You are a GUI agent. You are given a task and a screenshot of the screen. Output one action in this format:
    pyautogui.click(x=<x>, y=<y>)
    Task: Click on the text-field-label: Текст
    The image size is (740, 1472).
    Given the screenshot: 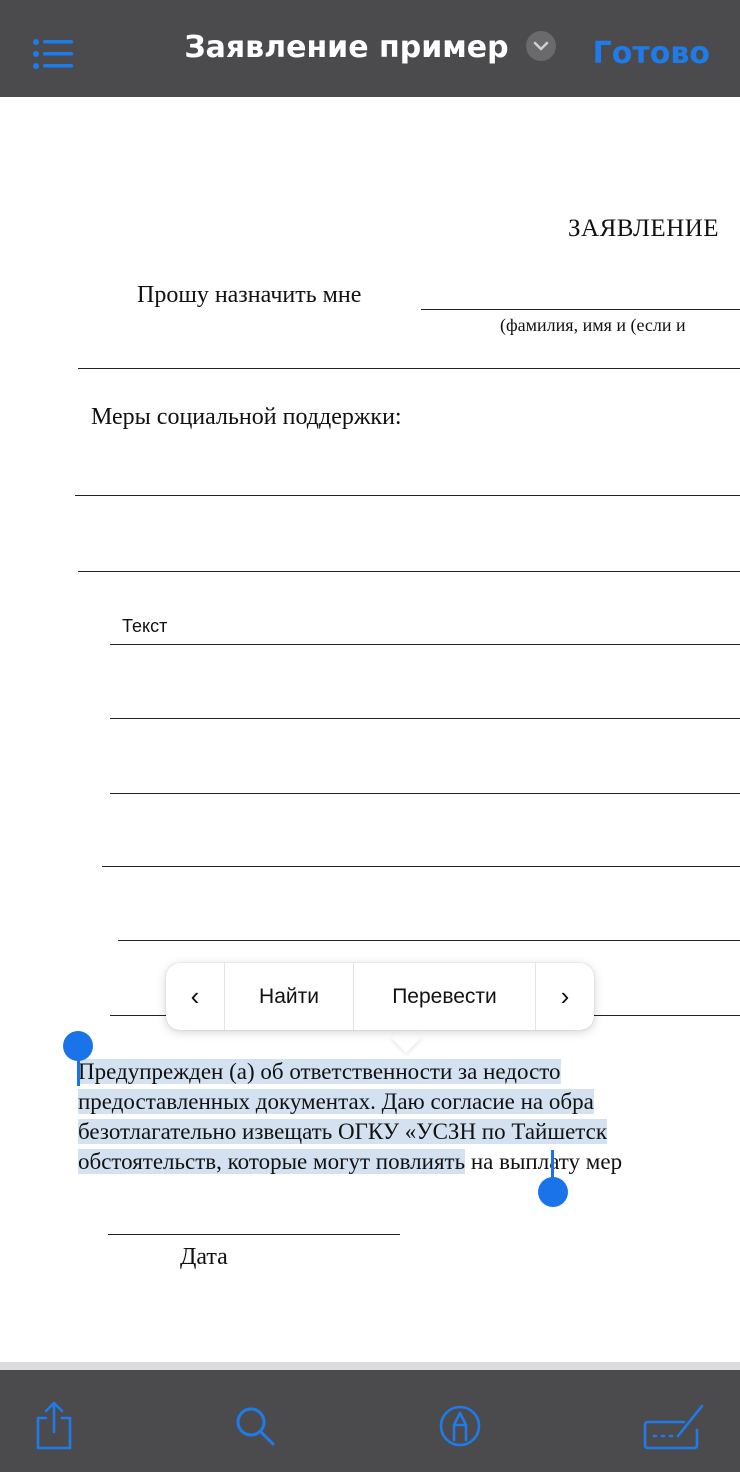 What is the action you would take?
    pyautogui.click(x=144, y=626)
    